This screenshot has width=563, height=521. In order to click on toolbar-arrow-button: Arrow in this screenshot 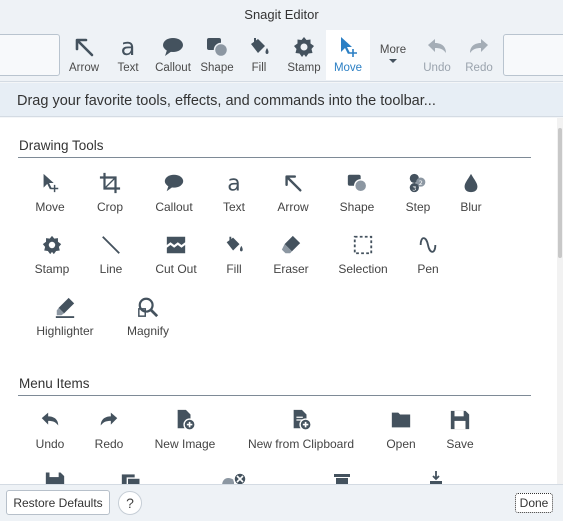, I will do `click(84, 55)`.